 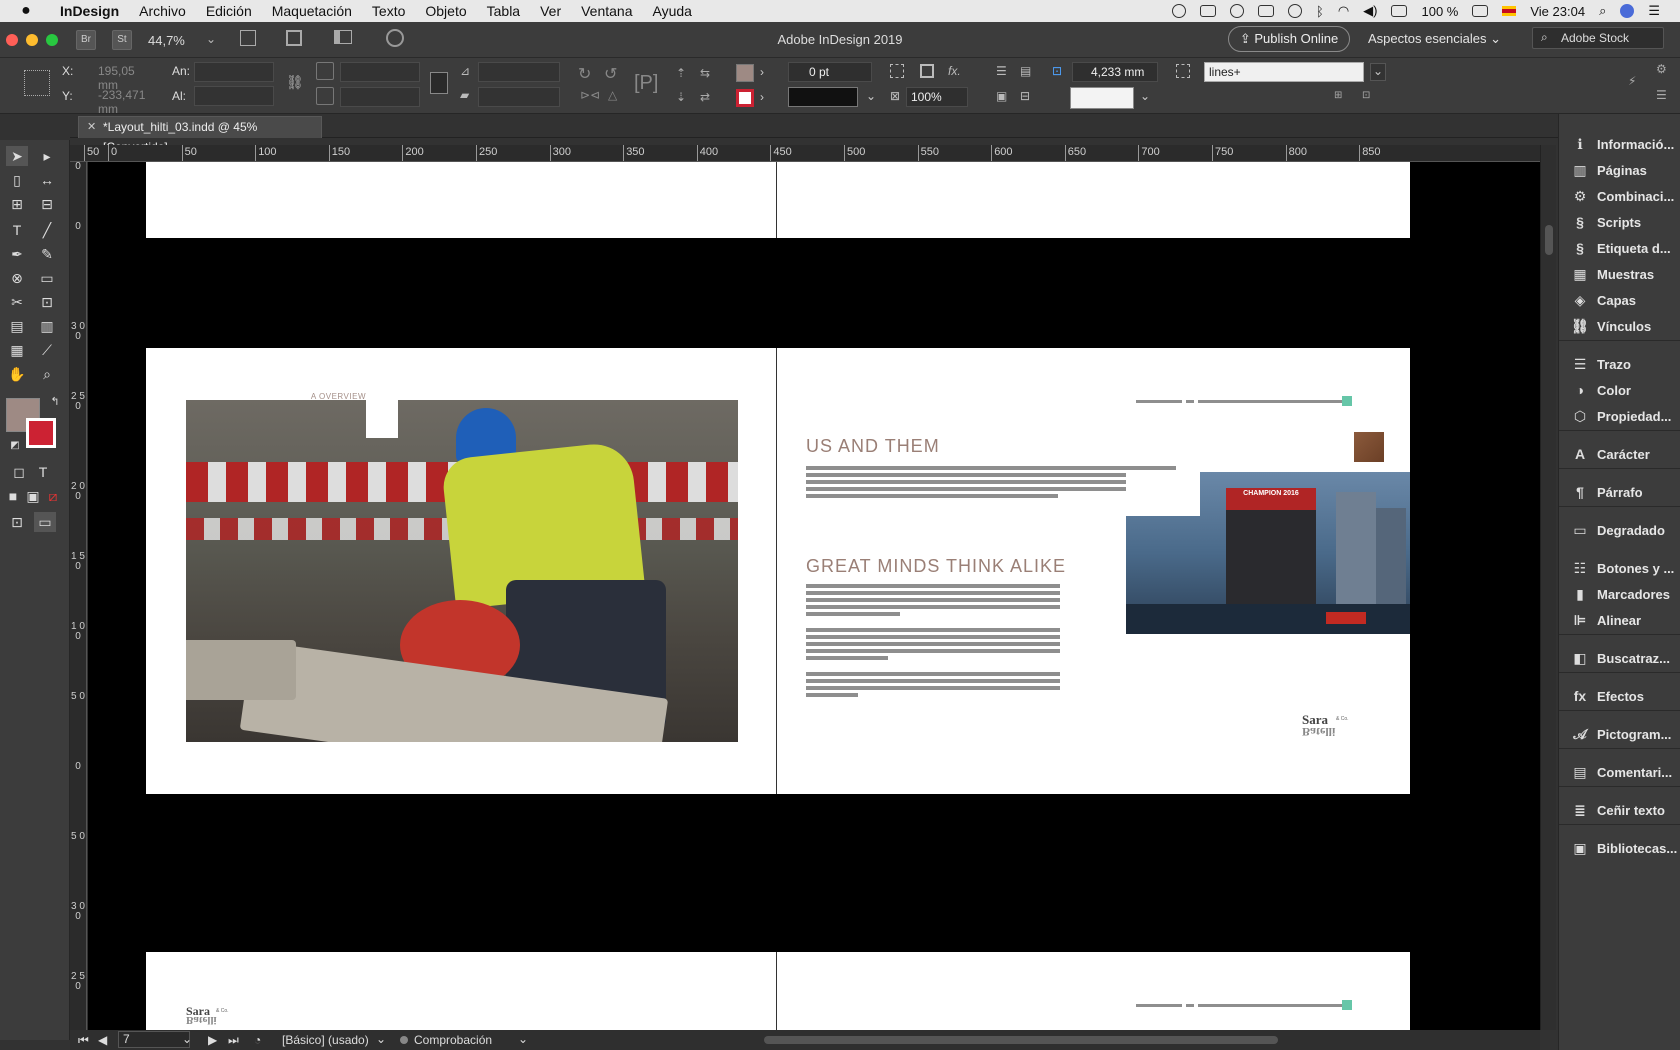 What do you see at coordinates (439, 83) in the screenshot?
I see `constrain-scale-icon` at bounding box center [439, 83].